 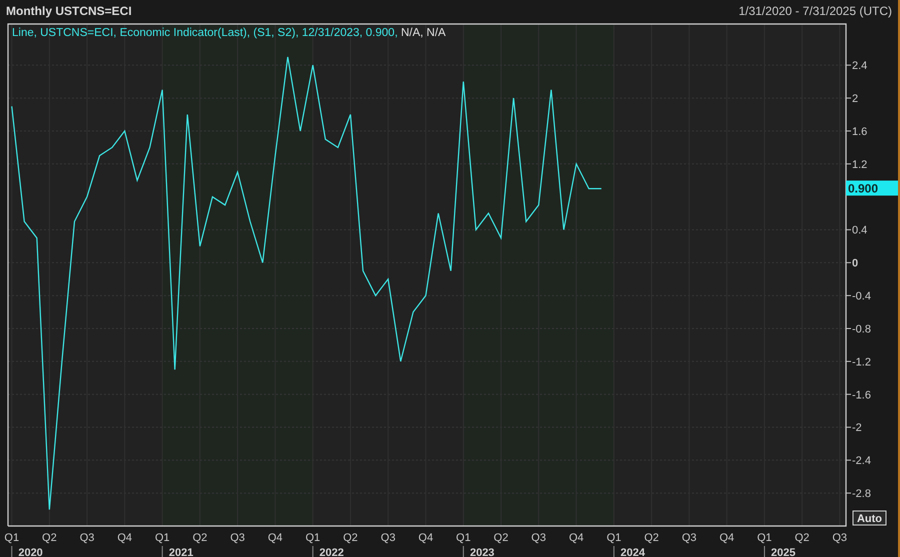 What do you see at coordinates (861, 461) in the screenshot?
I see `y-axis-label: -2.4` at bounding box center [861, 461].